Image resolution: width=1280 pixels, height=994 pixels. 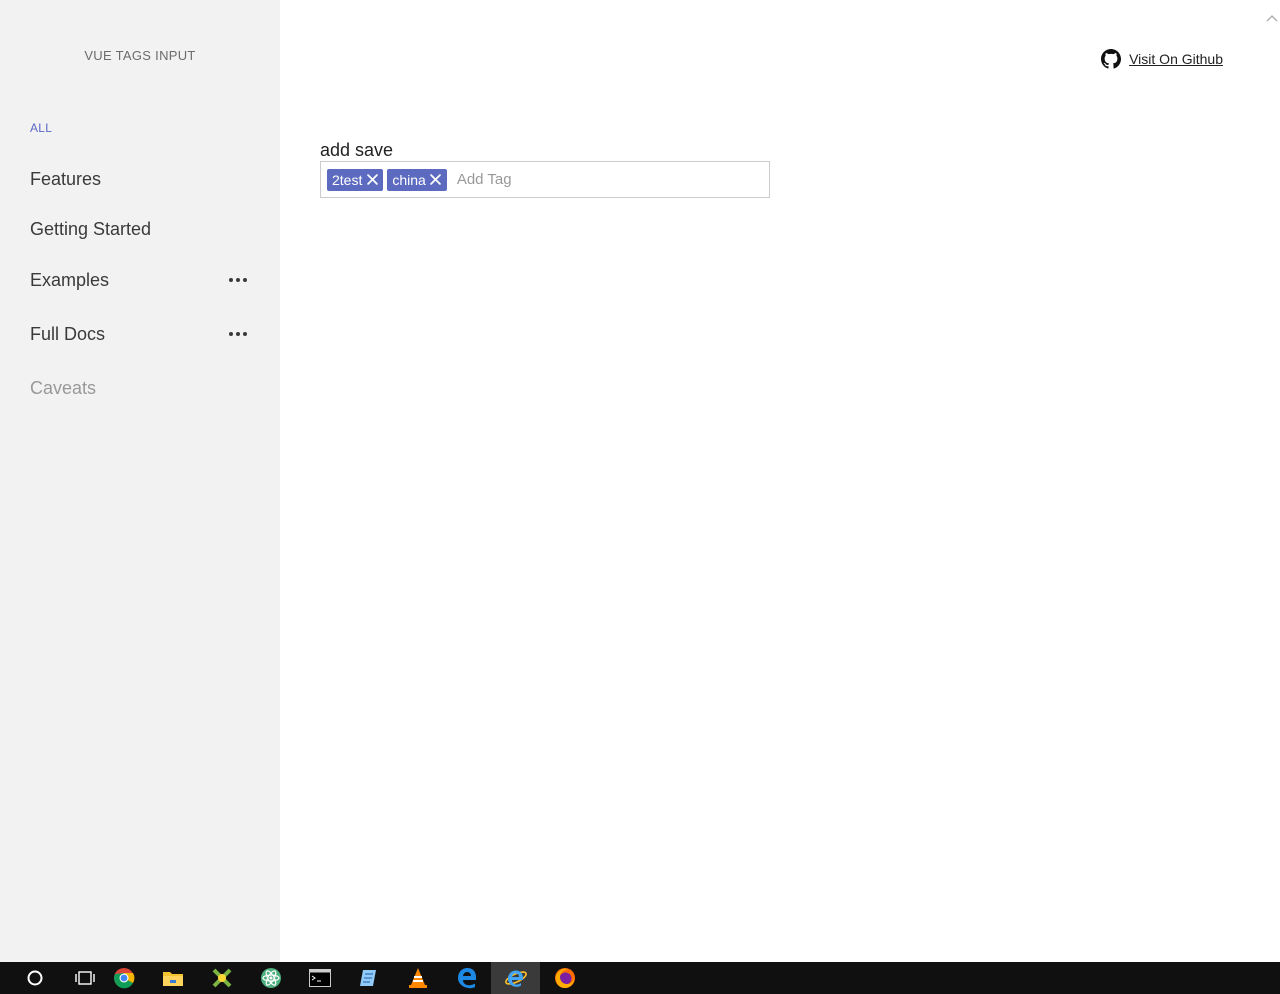 What do you see at coordinates (140, 334) in the screenshot?
I see `sidebar-item-full-docs: Full Docs` at bounding box center [140, 334].